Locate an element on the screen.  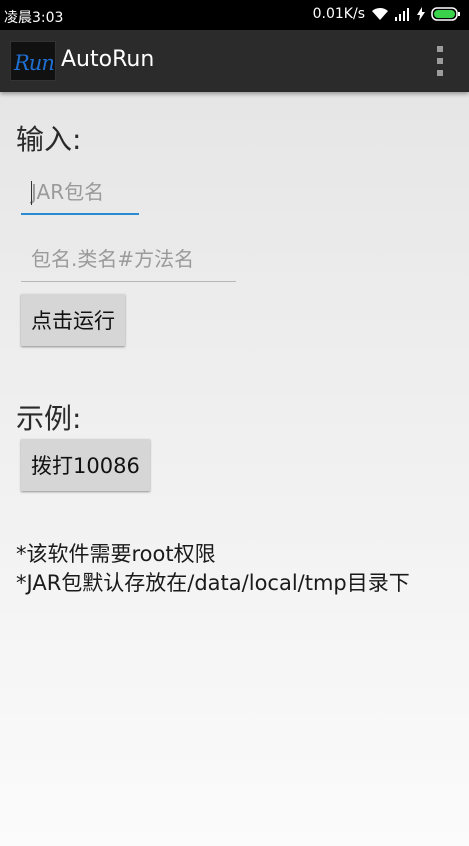
app-logo-text: Run is located at coordinates (34, 63).